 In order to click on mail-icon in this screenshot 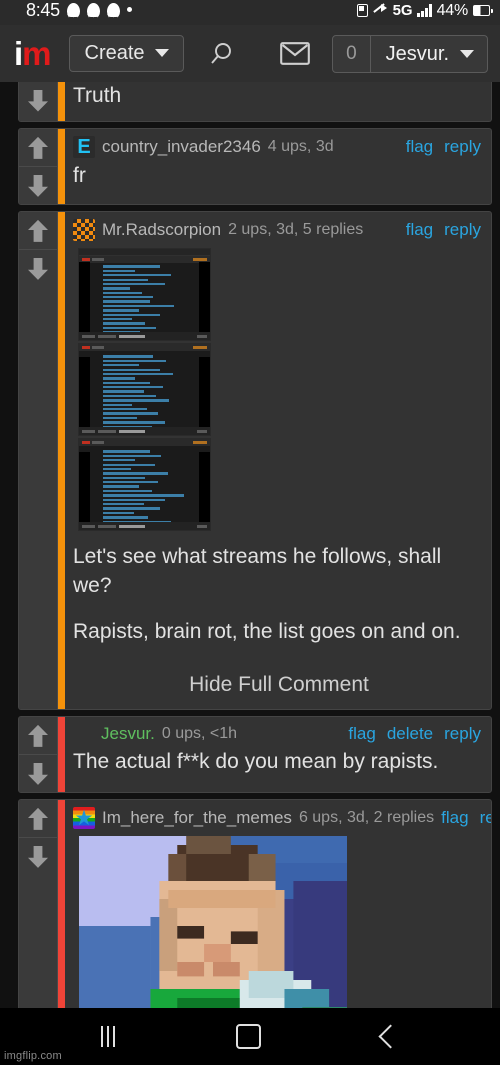, I will do `click(295, 53)`.